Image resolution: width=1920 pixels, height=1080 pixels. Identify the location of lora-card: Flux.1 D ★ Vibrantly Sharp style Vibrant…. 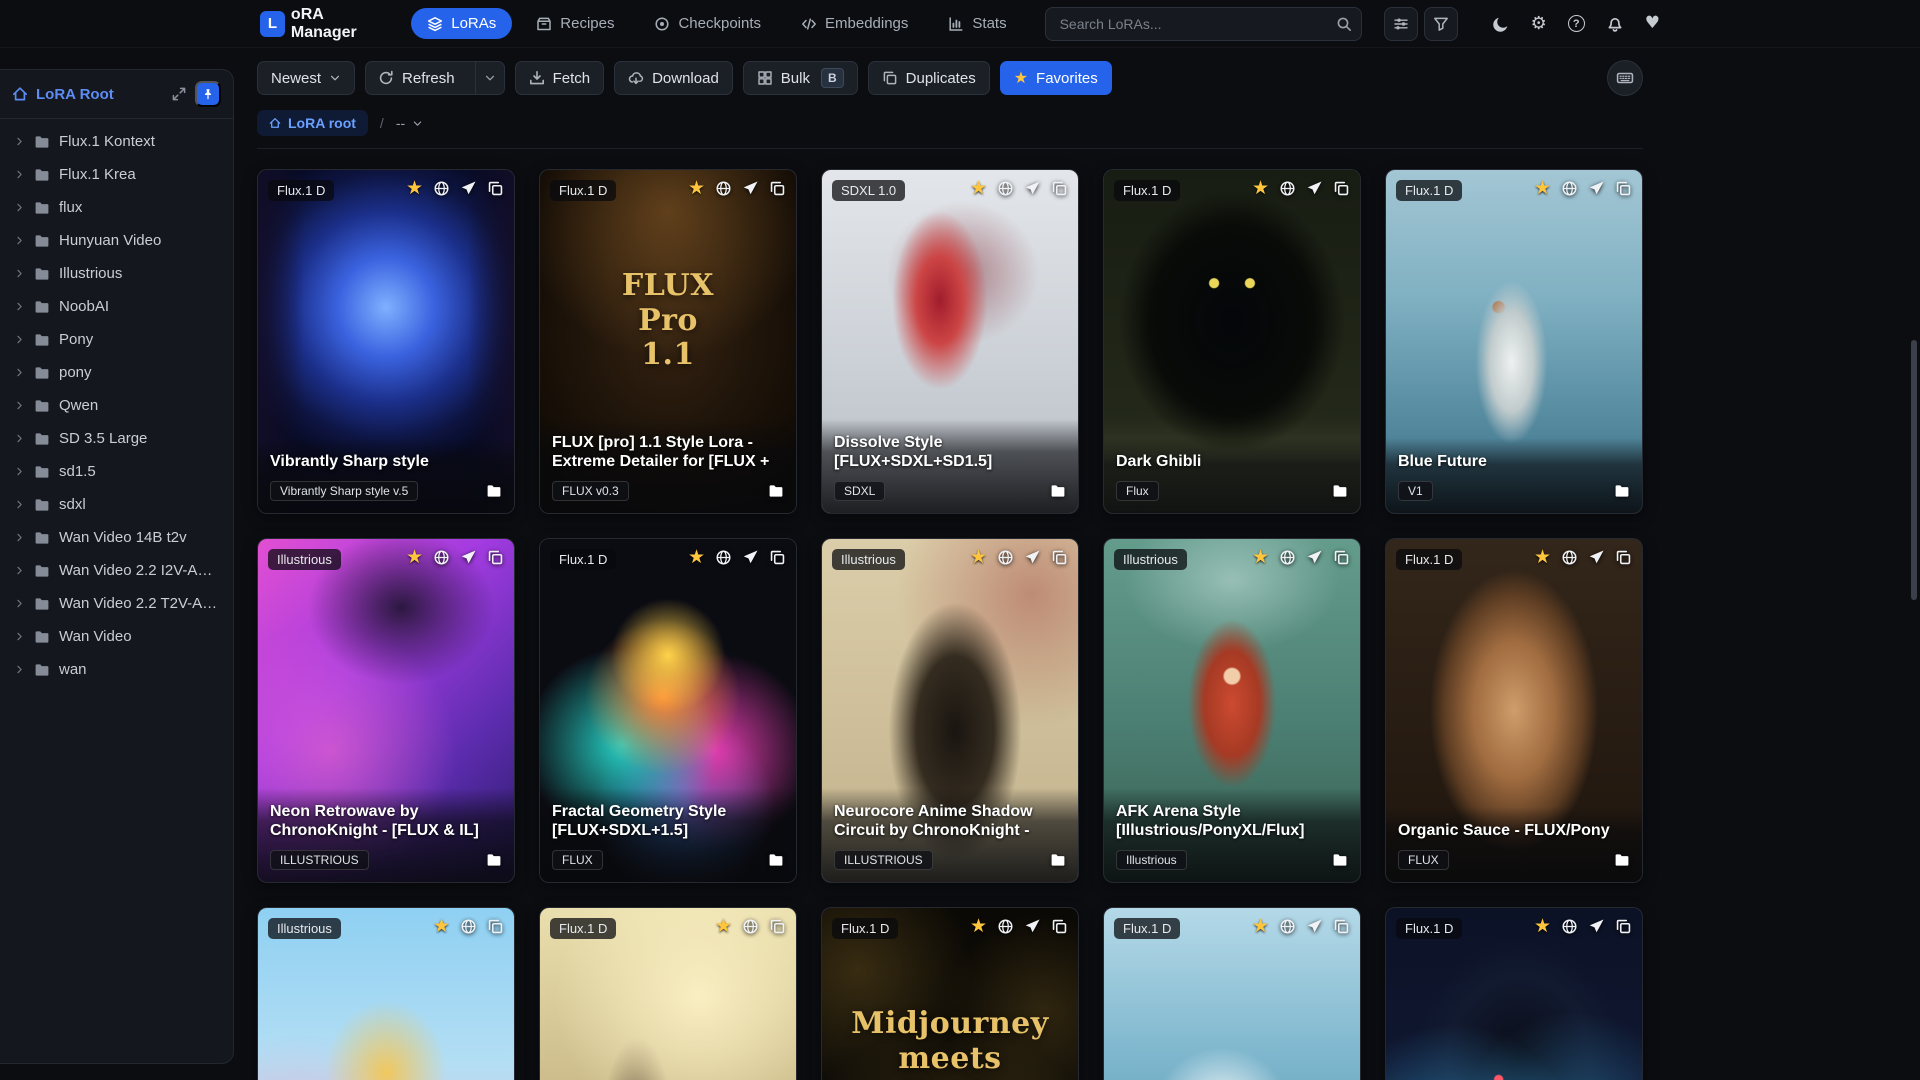
(386, 341).